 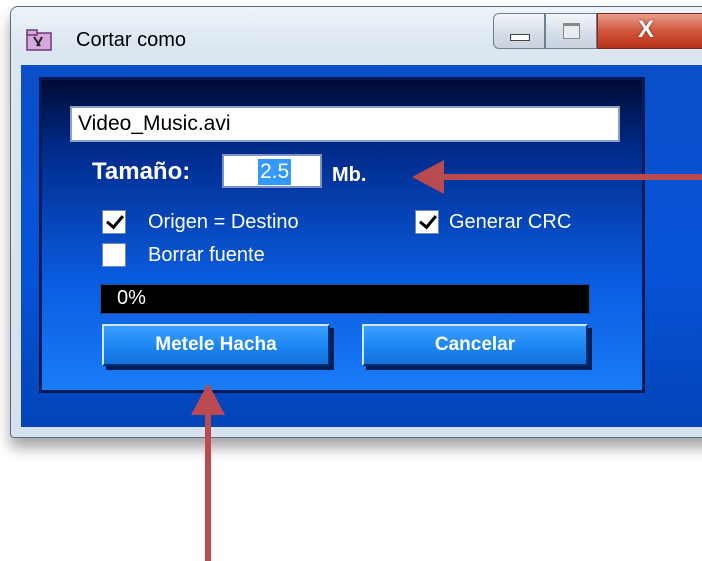 I want to click on size-annotation-arrow-icon, so click(x=557, y=177).